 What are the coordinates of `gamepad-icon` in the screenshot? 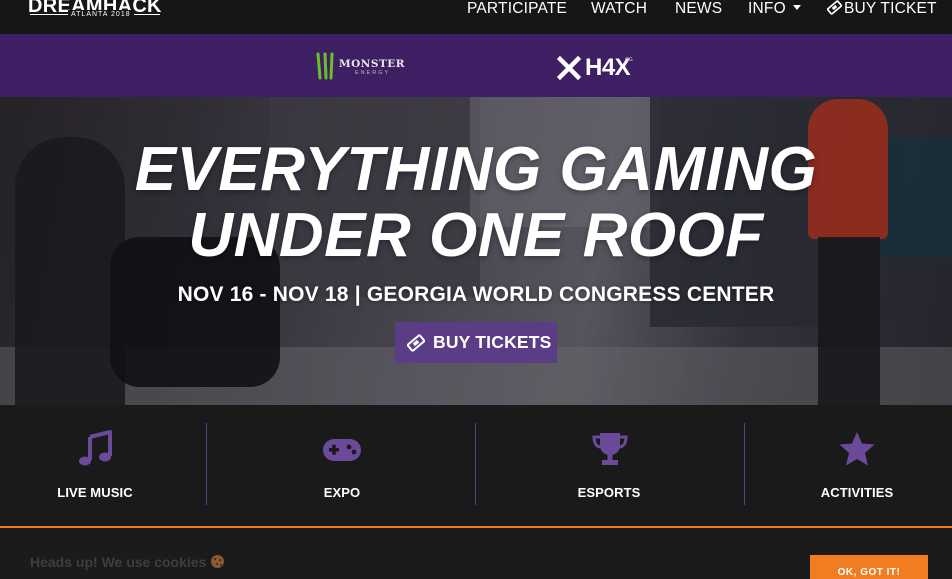 It's located at (342, 450).